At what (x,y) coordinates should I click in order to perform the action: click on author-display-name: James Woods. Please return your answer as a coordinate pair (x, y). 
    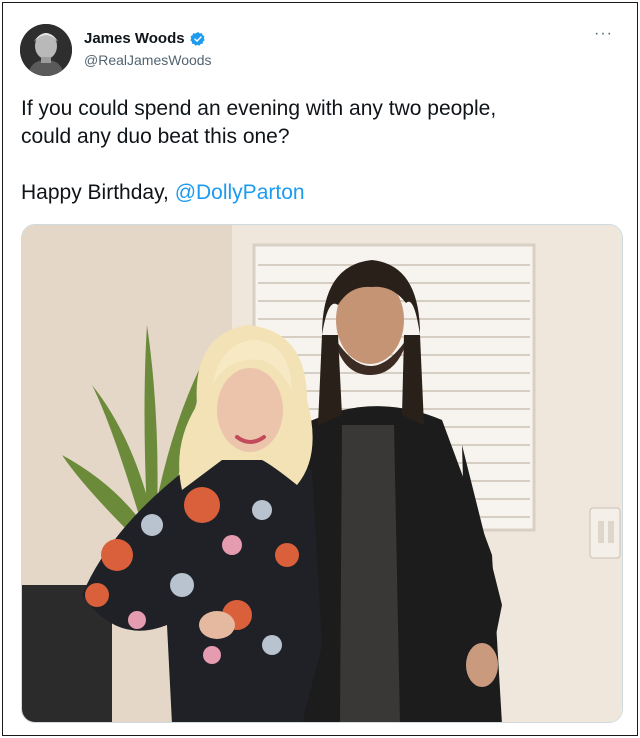
    Looking at the image, I should click on (134, 38).